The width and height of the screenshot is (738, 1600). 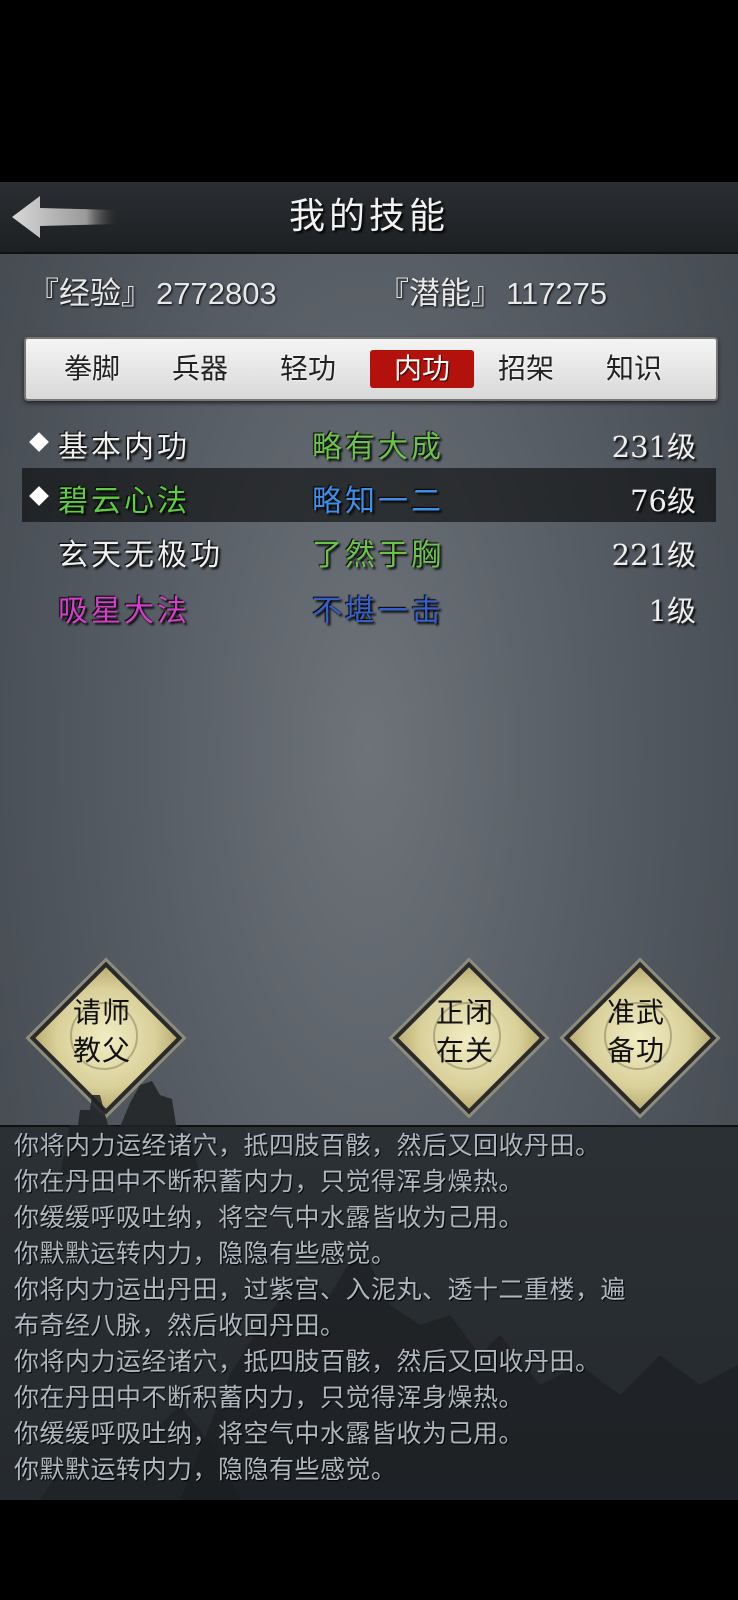 I want to click on back-button, so click(x=65, y=217).